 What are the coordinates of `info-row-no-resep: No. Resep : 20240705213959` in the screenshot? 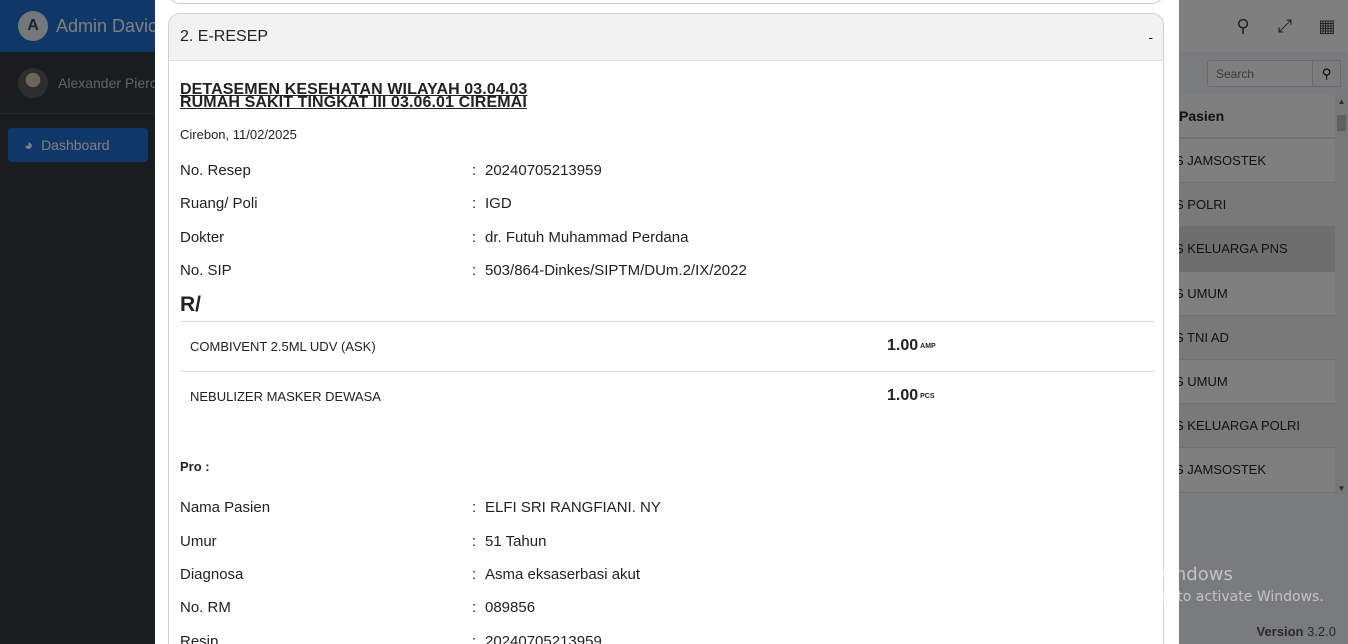 It's located at (391, 171).